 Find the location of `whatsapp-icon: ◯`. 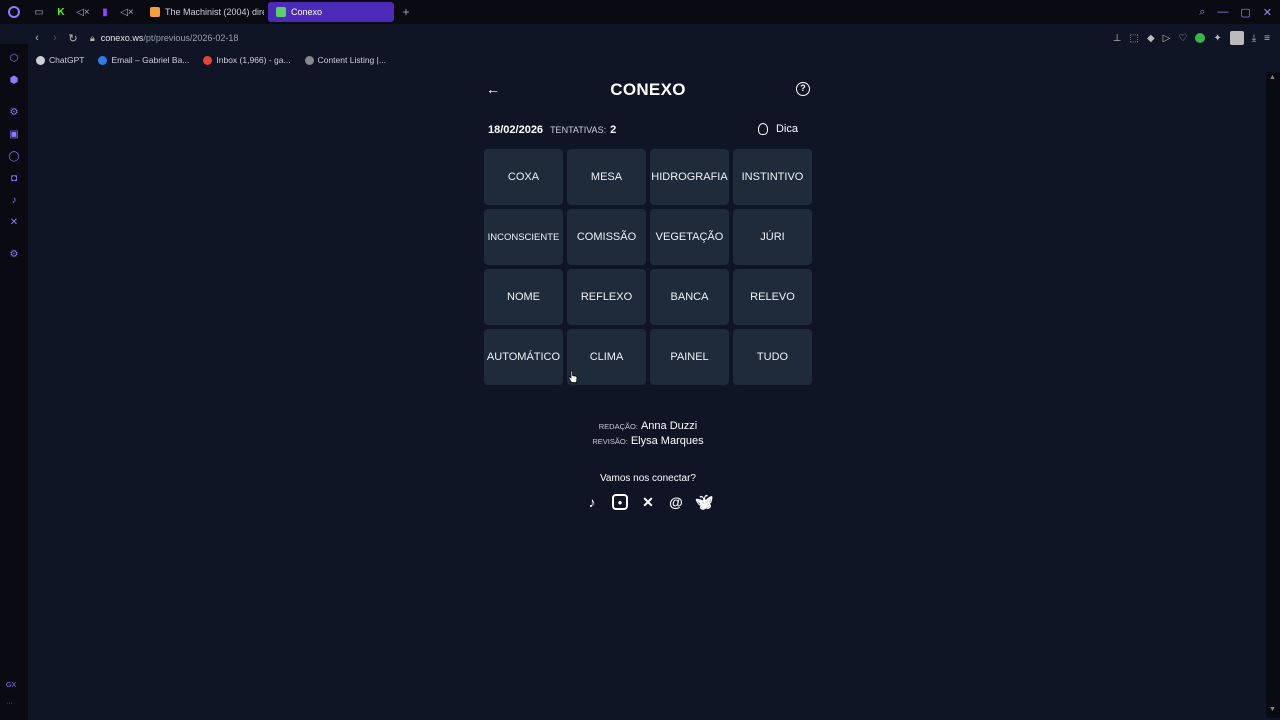

whatsapp-icon: ◯ is located at coordinates (14, 157).